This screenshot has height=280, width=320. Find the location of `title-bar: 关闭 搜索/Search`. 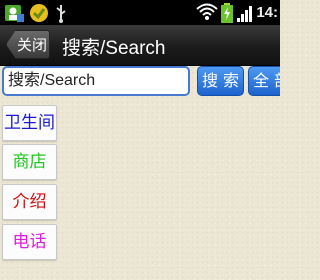

title-bar: 关闭 搜索/Search is located at coordinates (140, 45).